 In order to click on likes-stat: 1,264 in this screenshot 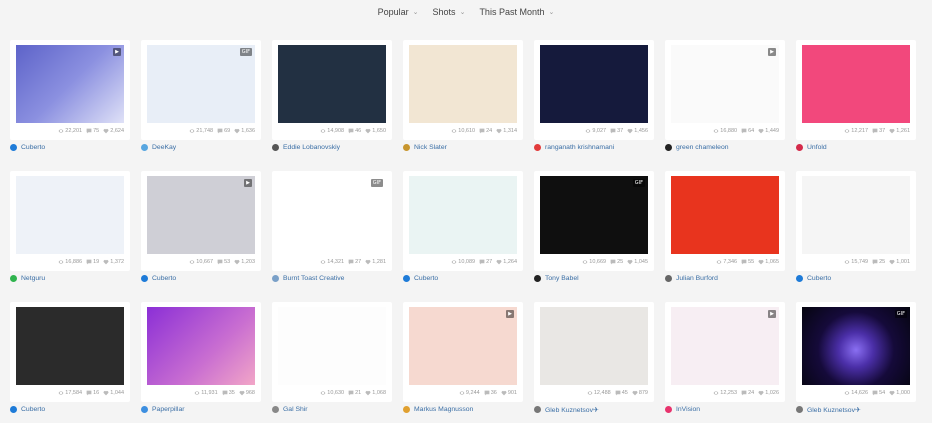, I will do `click(506, 262)`.